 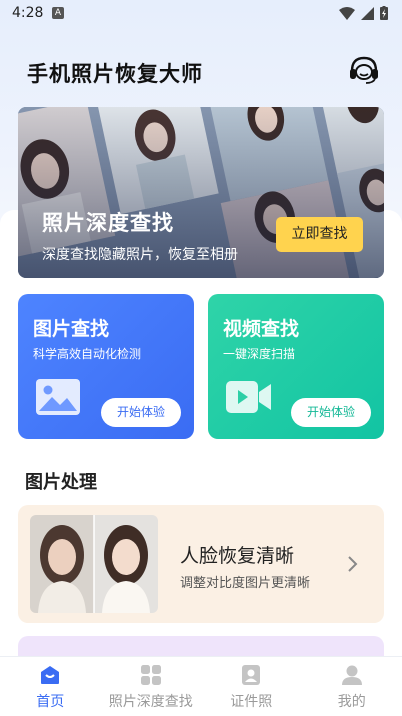 I want to click on hero-subtitle: 深度查找隐藏照片，恢复至相册, so click(x=140, y=255).